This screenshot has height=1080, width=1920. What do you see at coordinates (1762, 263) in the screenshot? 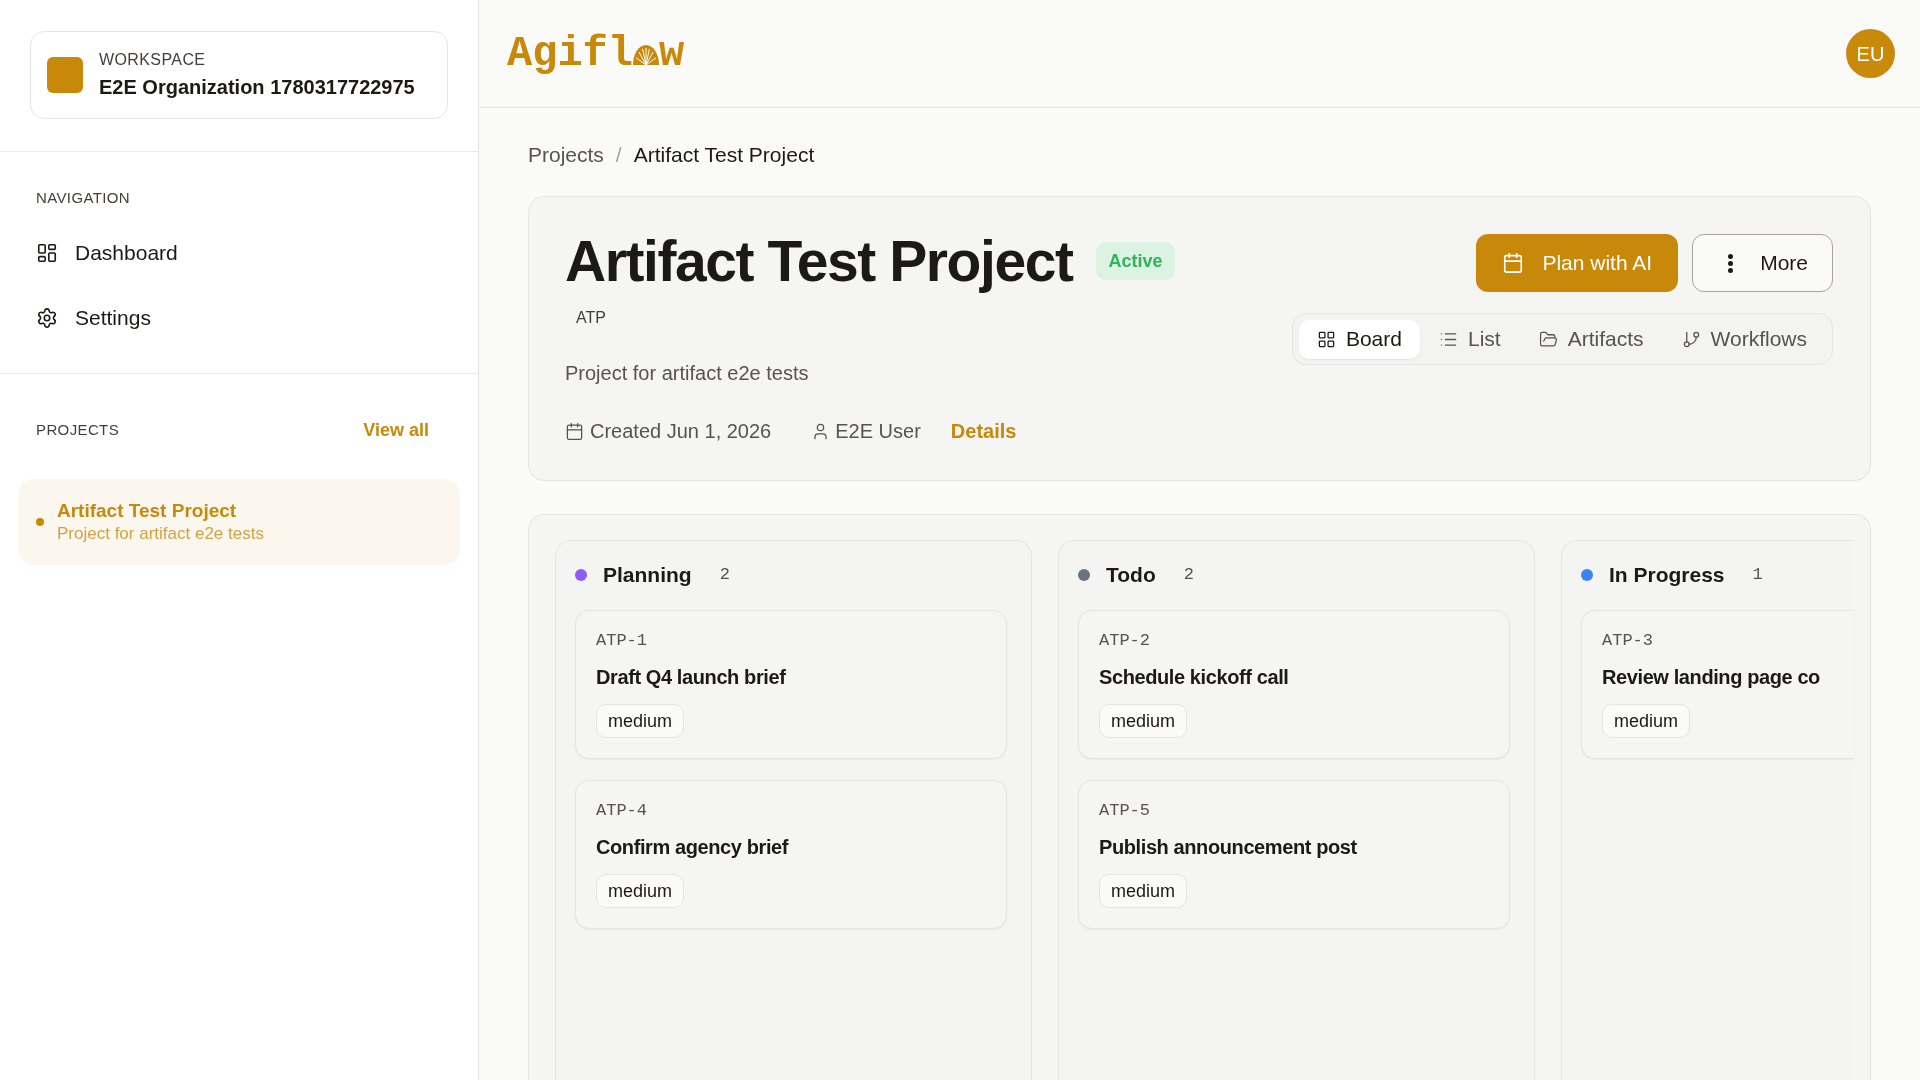
I see `more-button: More` at bounding box center [1762, 263].